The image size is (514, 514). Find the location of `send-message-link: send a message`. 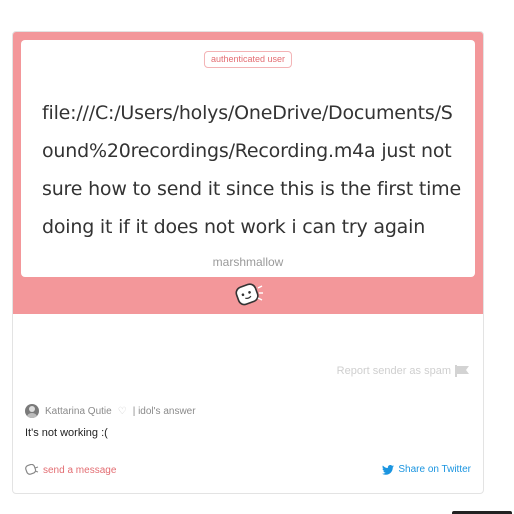

send-message-link: send a message is located at coordinates (70, 470).